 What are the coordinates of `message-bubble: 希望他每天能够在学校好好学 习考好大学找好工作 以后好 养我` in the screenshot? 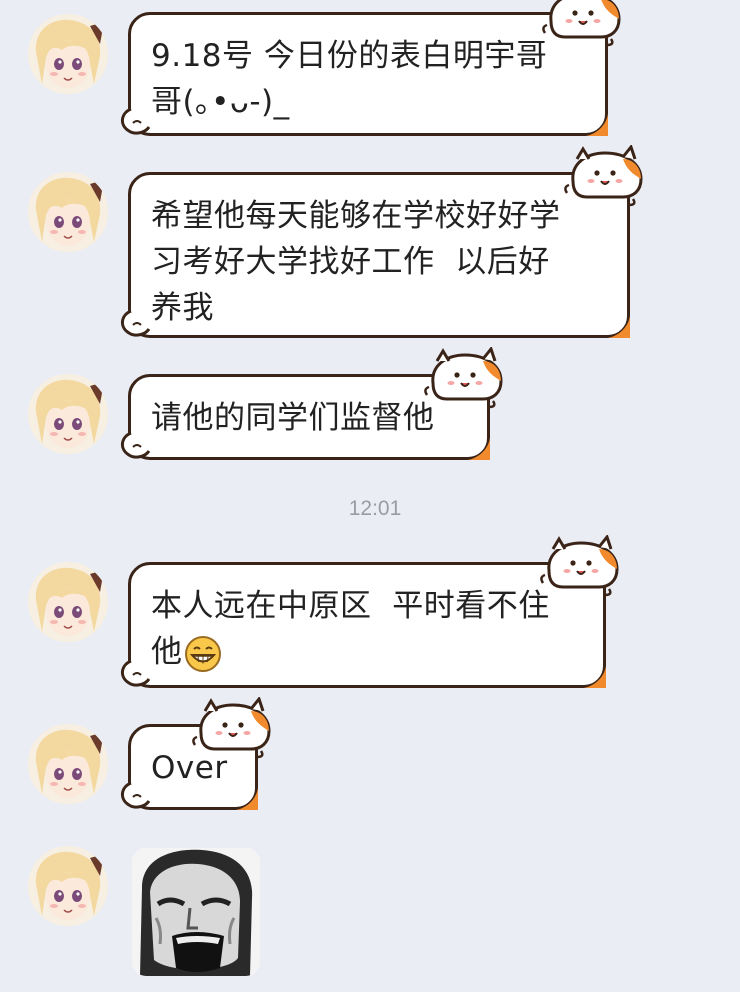 It's located at (379, 255).